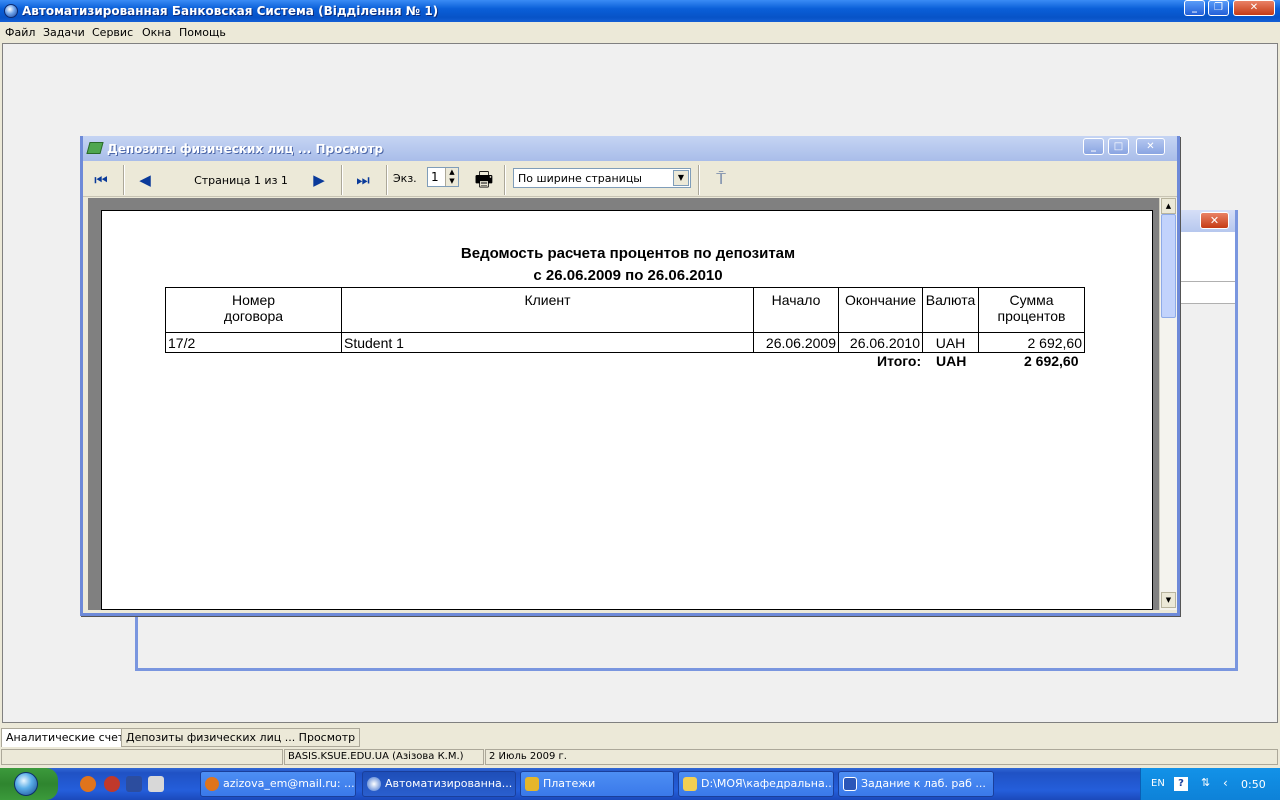  What do you see at coordinates (899, 361) in the screenshot?
I see `totals-label: Итого:` at bounding box center [899, 361].